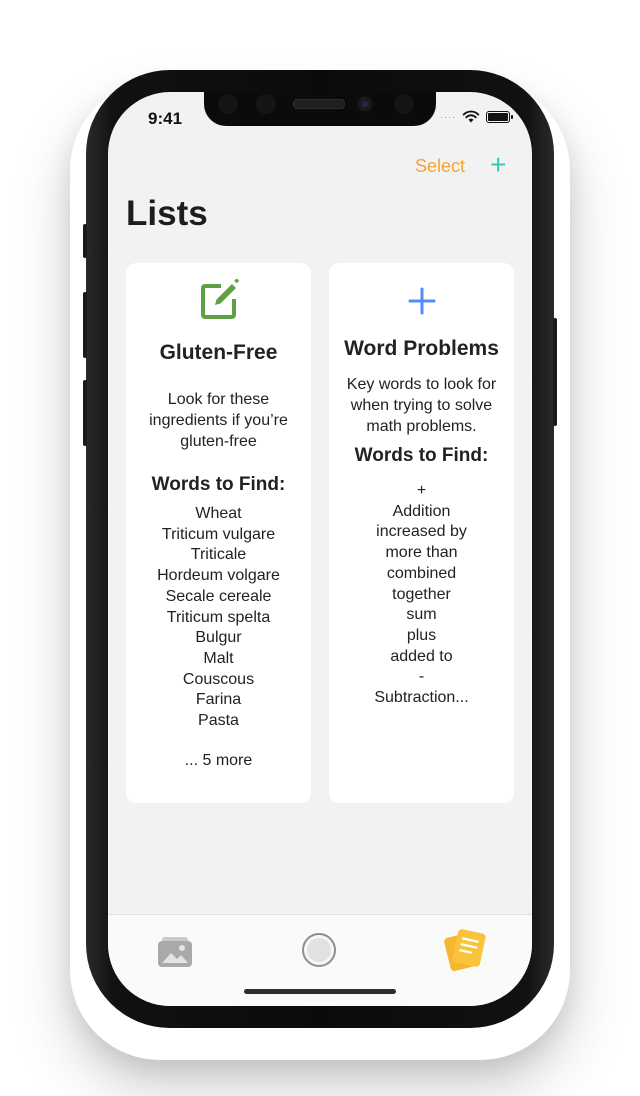 The image size is (640, 1096). I want to click on lists-icon, so click(465, 950).